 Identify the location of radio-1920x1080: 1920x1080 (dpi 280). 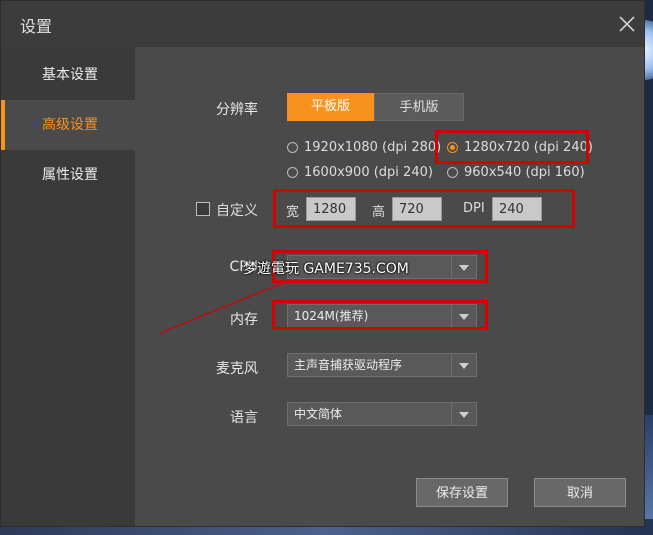
(364, 147).